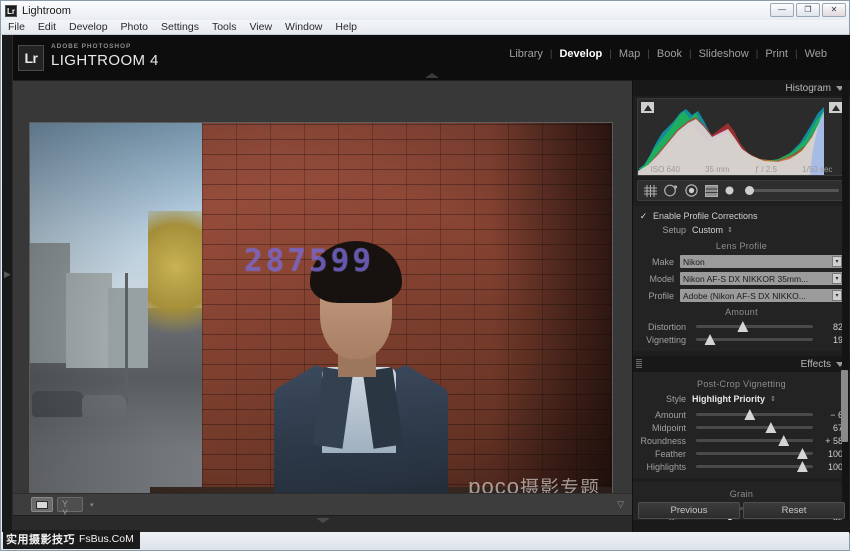  I want to click on vignette-style-row: Style Highlight Priority ⇕, so click(741, 399).